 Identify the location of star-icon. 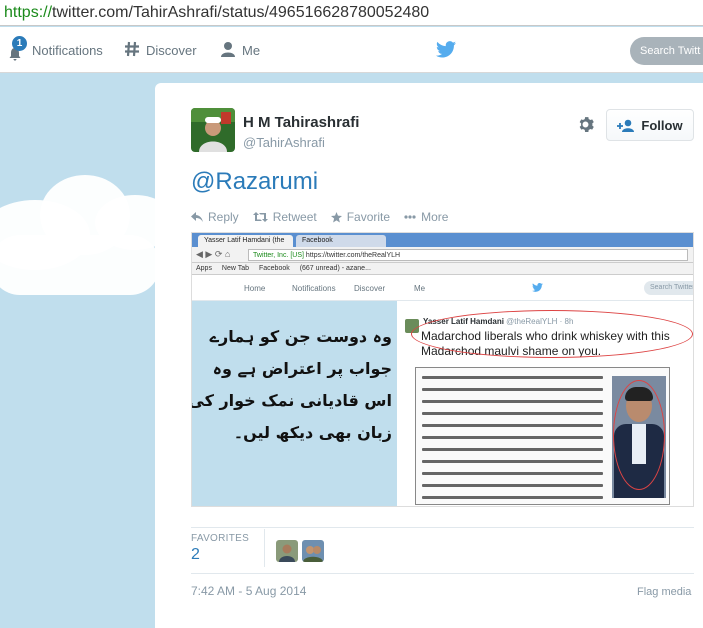
(336, 217).